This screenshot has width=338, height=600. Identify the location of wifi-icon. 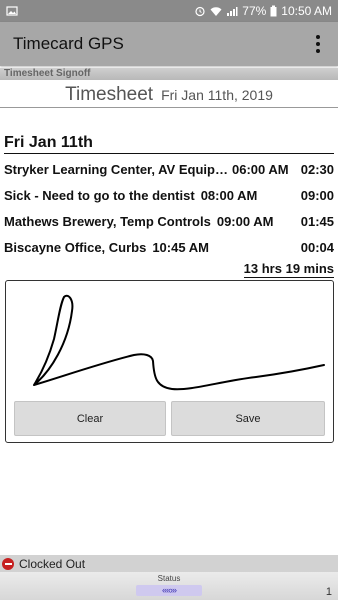
(216, 11).